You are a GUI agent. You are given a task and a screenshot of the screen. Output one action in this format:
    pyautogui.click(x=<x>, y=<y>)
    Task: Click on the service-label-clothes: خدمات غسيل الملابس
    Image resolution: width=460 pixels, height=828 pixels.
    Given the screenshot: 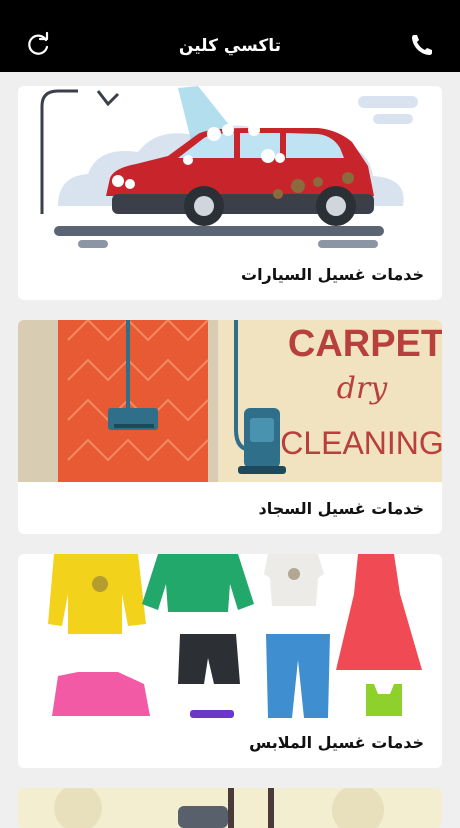 What is the action you would take?
    pyautogui.click(x=336, y=742)
    